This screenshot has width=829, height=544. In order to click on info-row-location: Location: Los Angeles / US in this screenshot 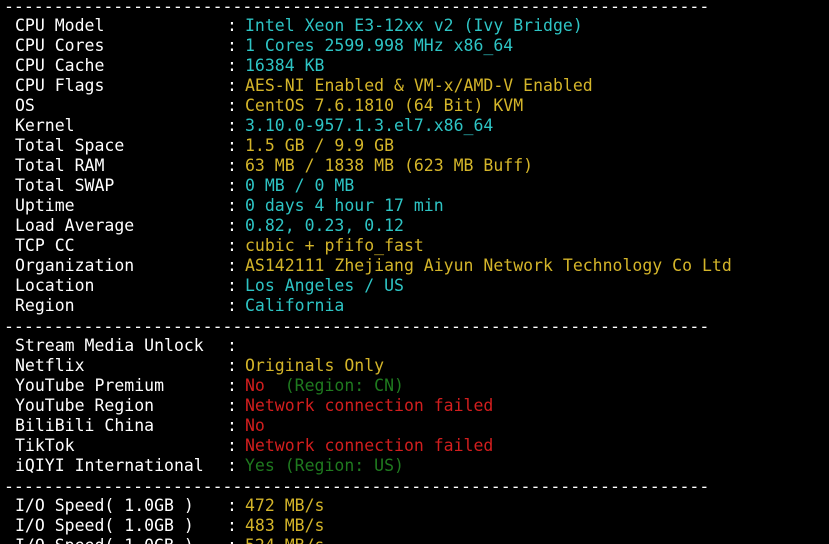, I will do `click(209, 286)`.